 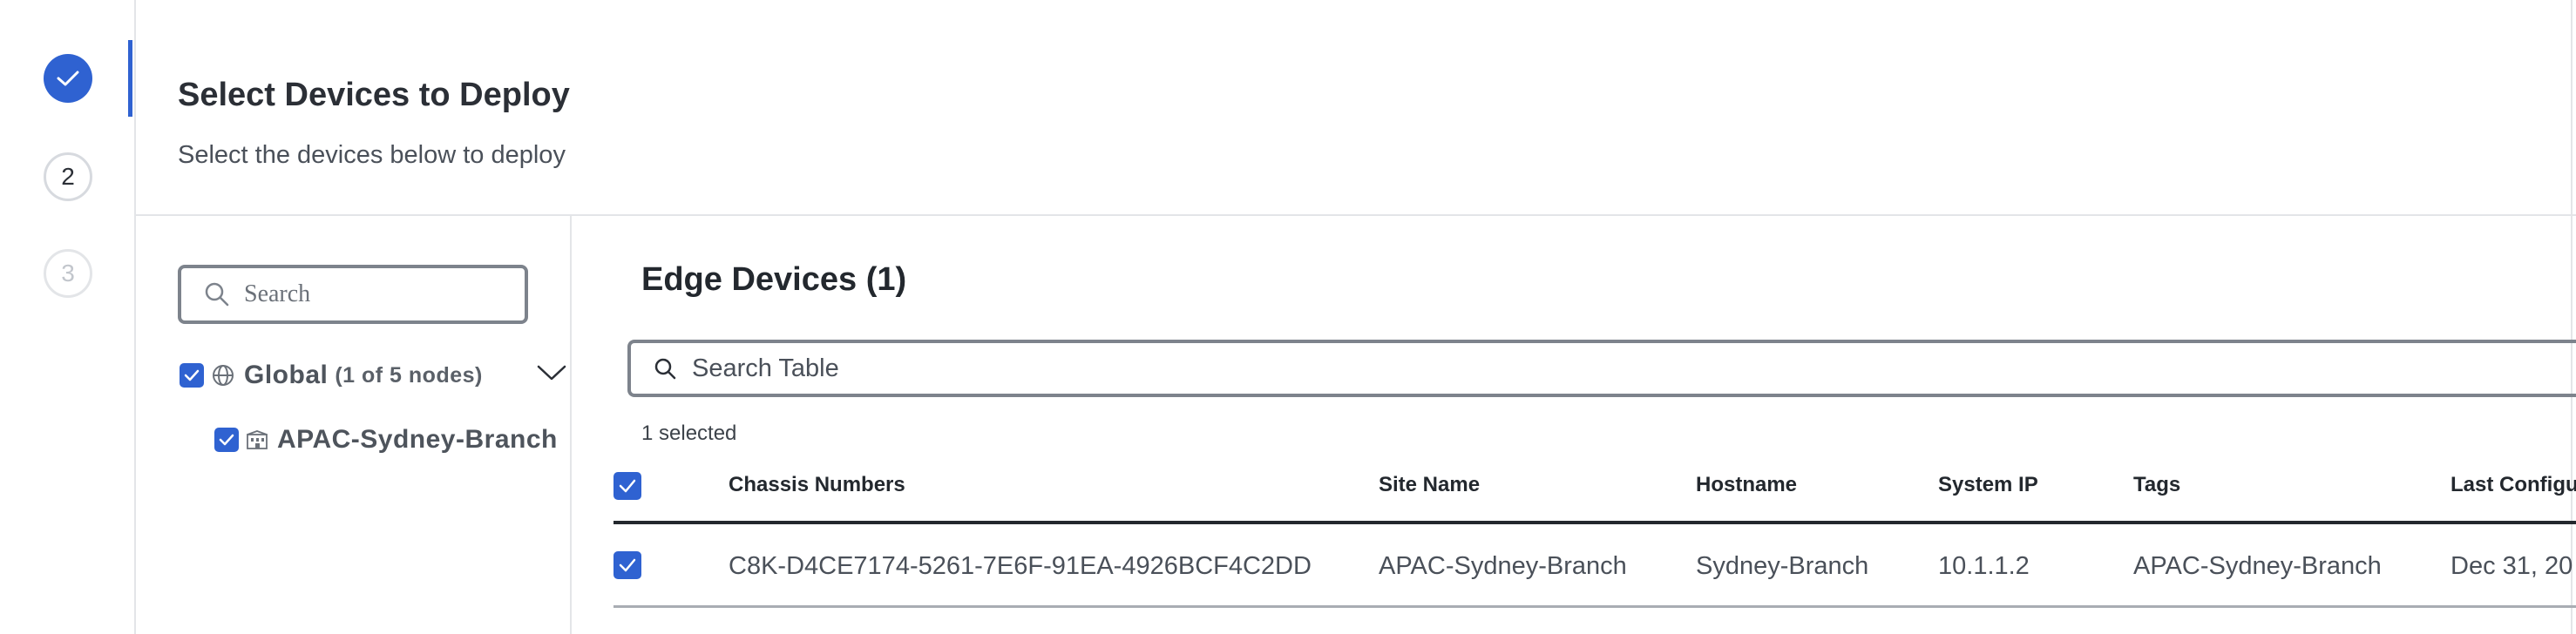 What do you see at coordinates (2572, 317) in the screenshot?
I see `content-edge` at bounding box center [2572, 317].